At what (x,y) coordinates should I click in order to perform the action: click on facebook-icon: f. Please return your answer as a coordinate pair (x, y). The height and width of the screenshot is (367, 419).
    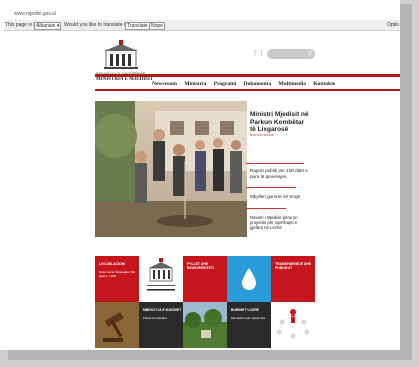
    Looking at the image, I should click on (255, 53).